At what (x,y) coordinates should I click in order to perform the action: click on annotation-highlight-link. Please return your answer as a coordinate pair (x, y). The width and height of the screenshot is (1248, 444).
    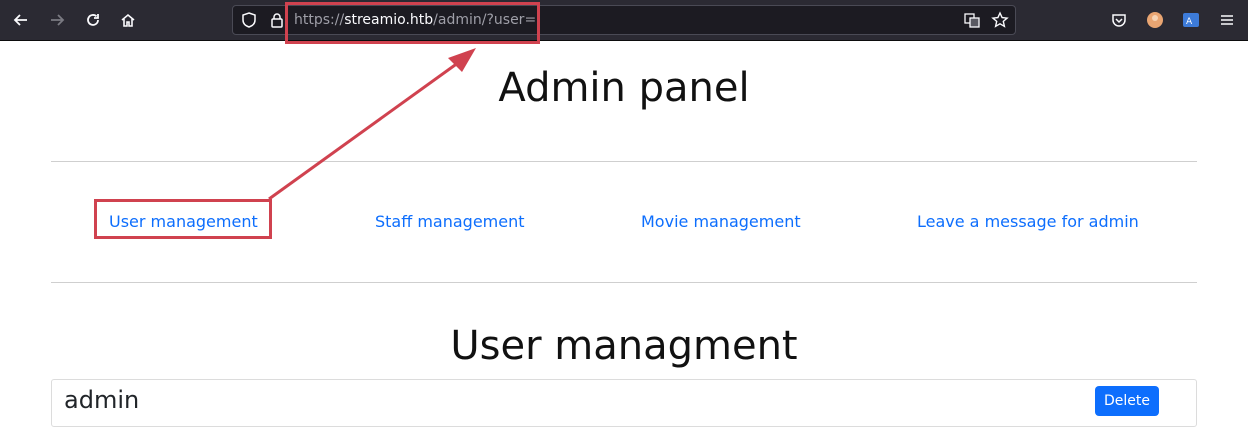
    Looking at the image, I should click on (183, 219).